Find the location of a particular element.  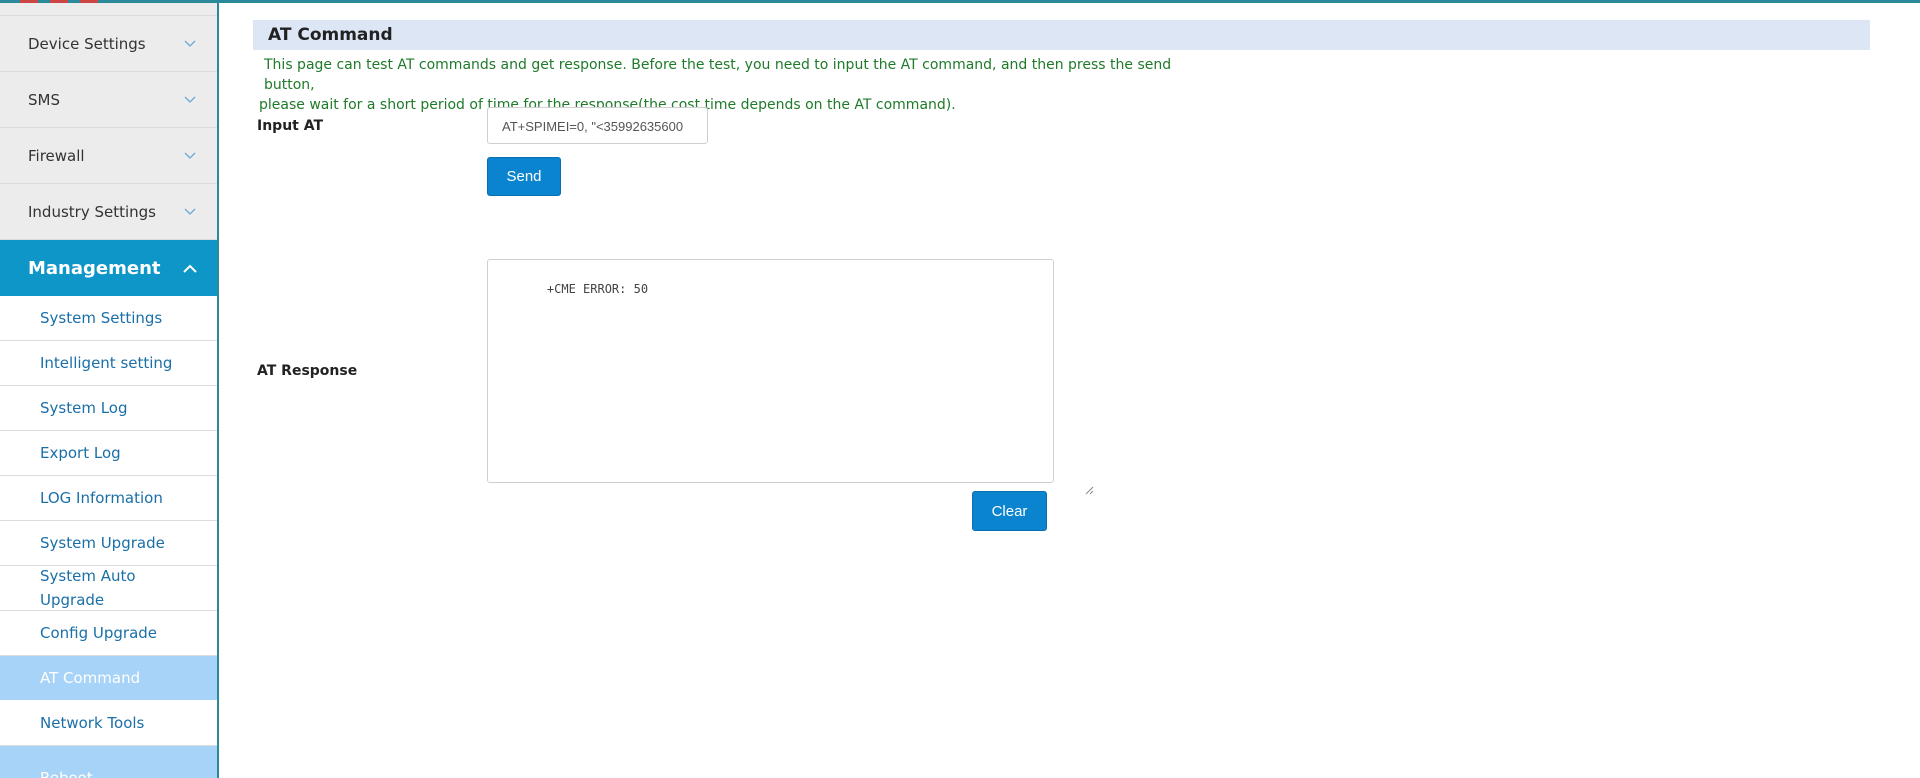

input-at-label: Input AT is located at coordinates (290, 126).